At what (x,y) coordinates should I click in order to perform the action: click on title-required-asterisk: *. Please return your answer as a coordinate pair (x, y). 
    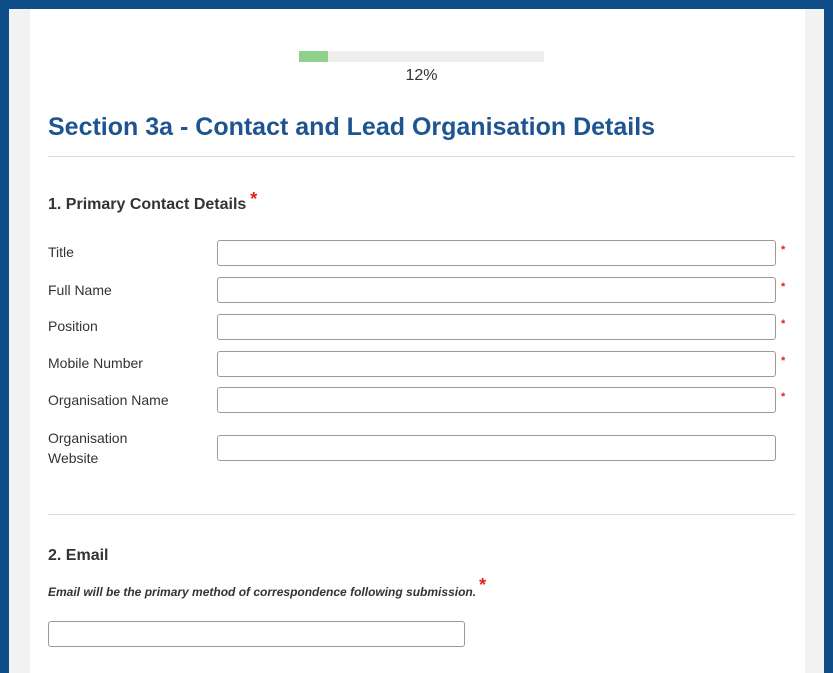
    Looking at the image, I should click on (783, 250).